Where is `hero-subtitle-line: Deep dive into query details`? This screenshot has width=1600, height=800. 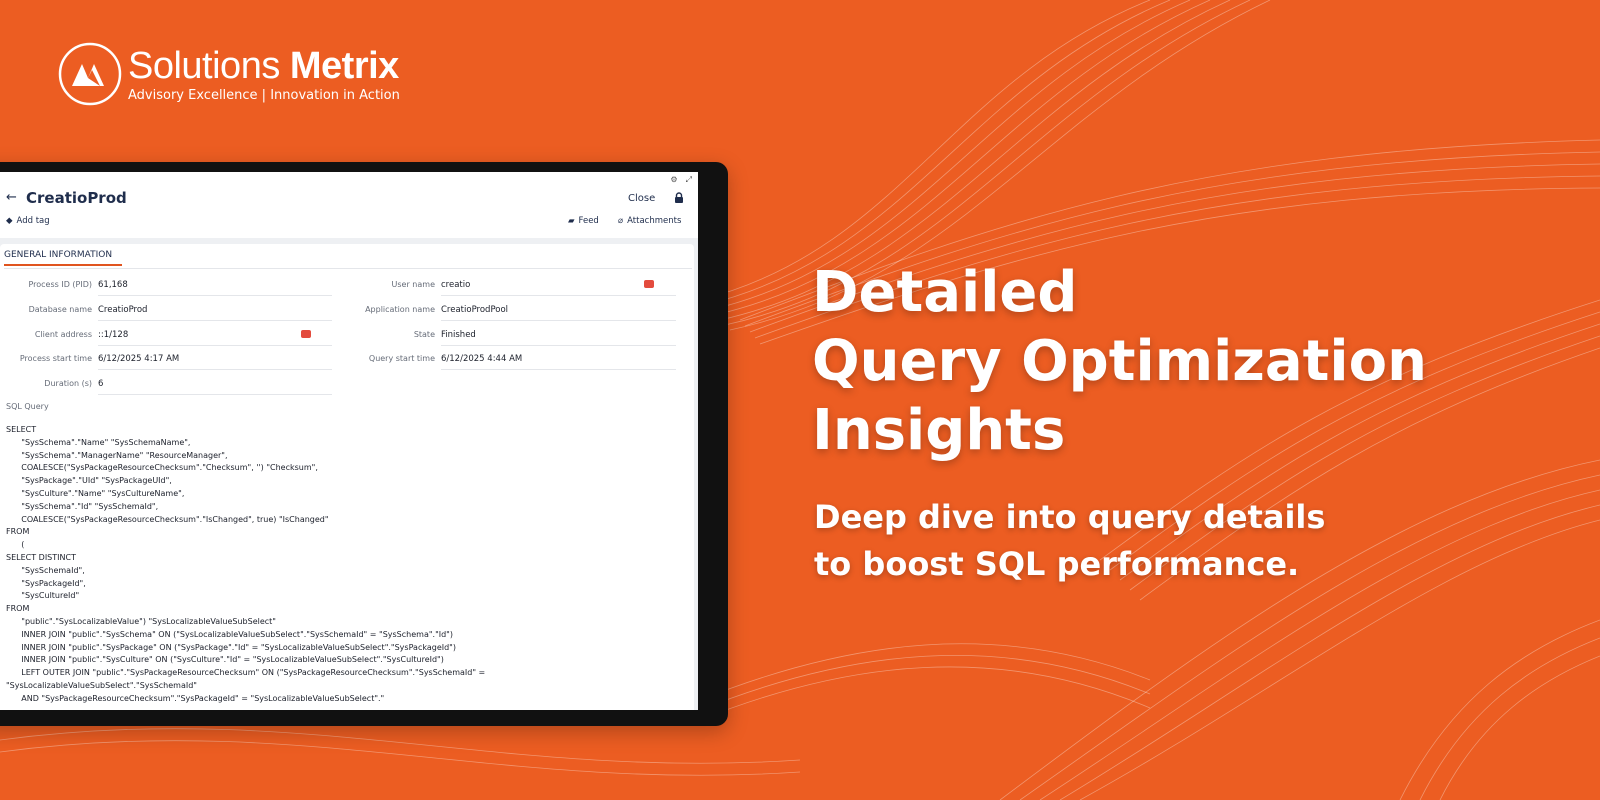 hero-subtitle-line: Deep dive into query details is located at coordinates (1070, 517).